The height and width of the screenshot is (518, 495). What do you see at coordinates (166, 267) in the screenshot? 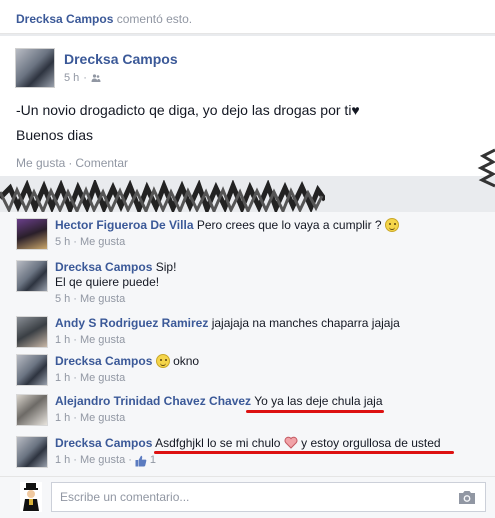
I see `comment-text: Sip!` at bounding box center [166, 267].